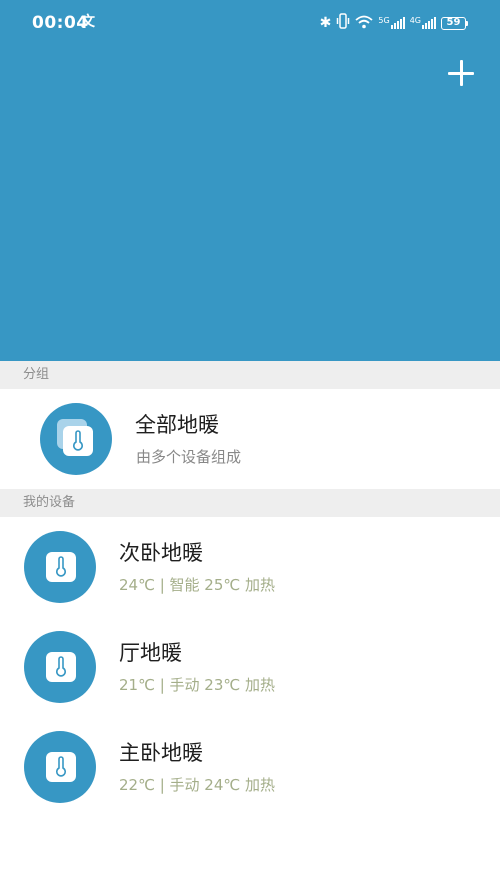 The height and width of the screenshot is (881, 500). I want to click on battery-icon: 59, so click(454, 23).